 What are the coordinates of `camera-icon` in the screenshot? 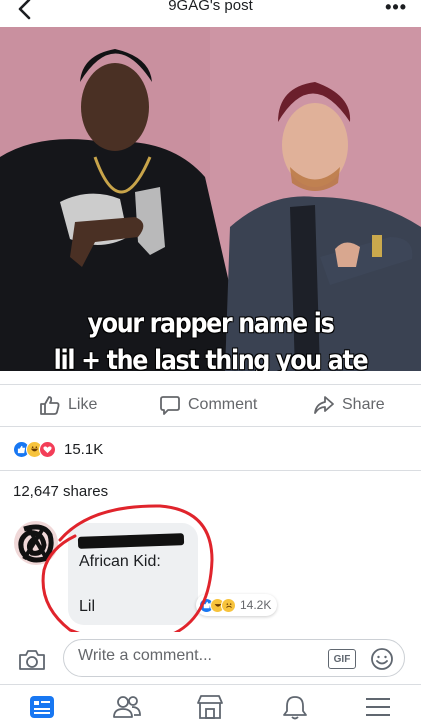 It's located at (32, 660).